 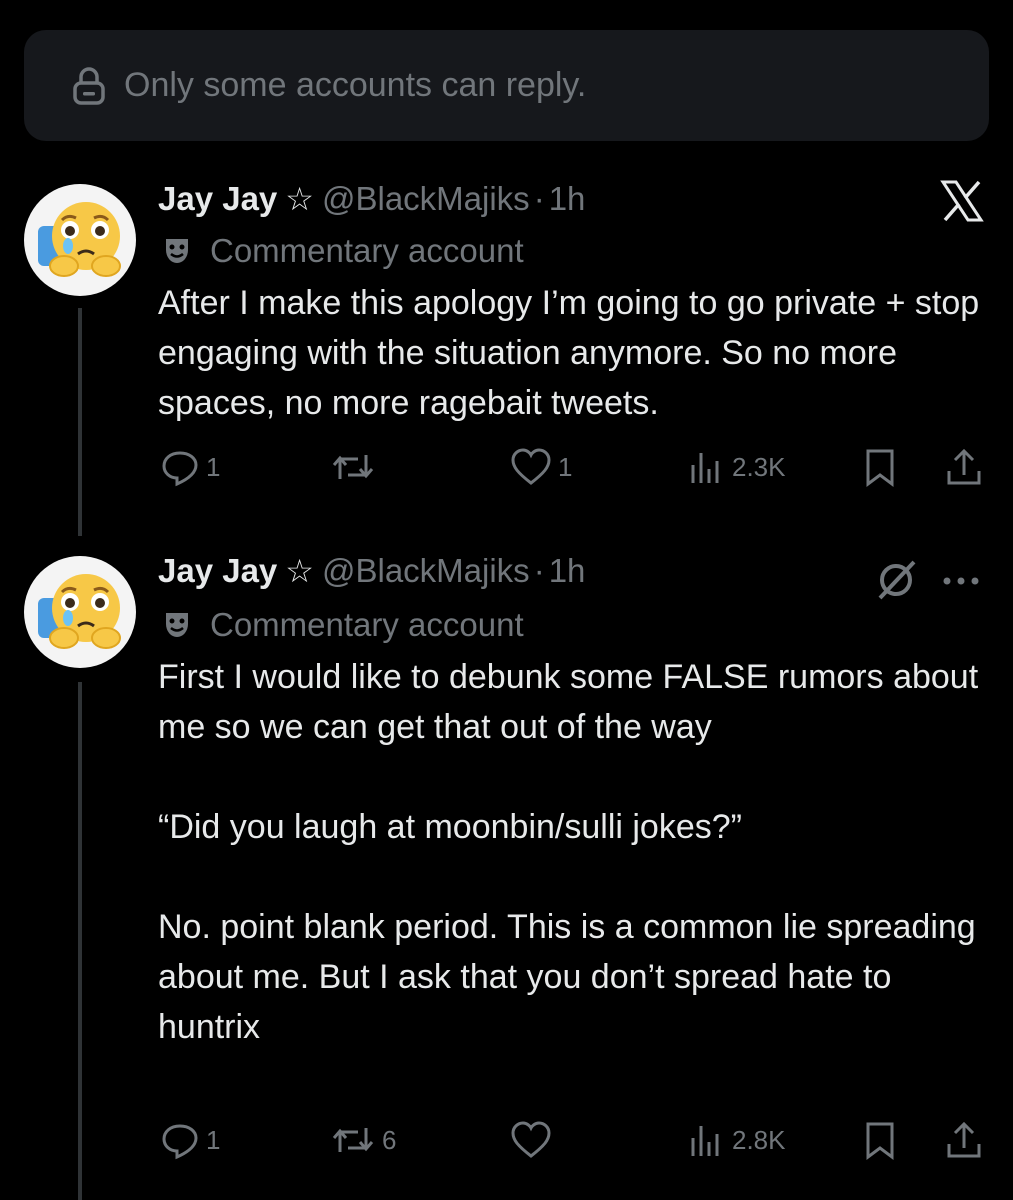 What do you see at coordinates (389, 1139) in the screenshot?
I see `repost-count: 6` at bounding box center [389, 1139].